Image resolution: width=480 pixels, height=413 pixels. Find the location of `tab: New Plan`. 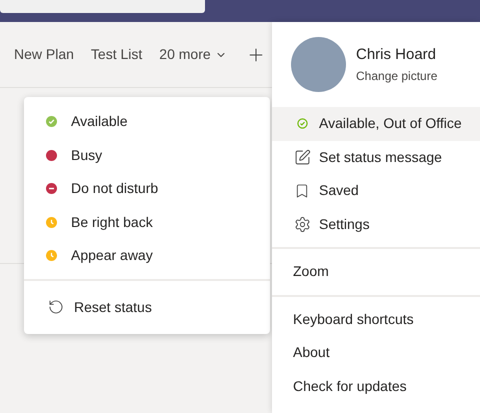

tab: New Plan is located at coordinates (44, 54).